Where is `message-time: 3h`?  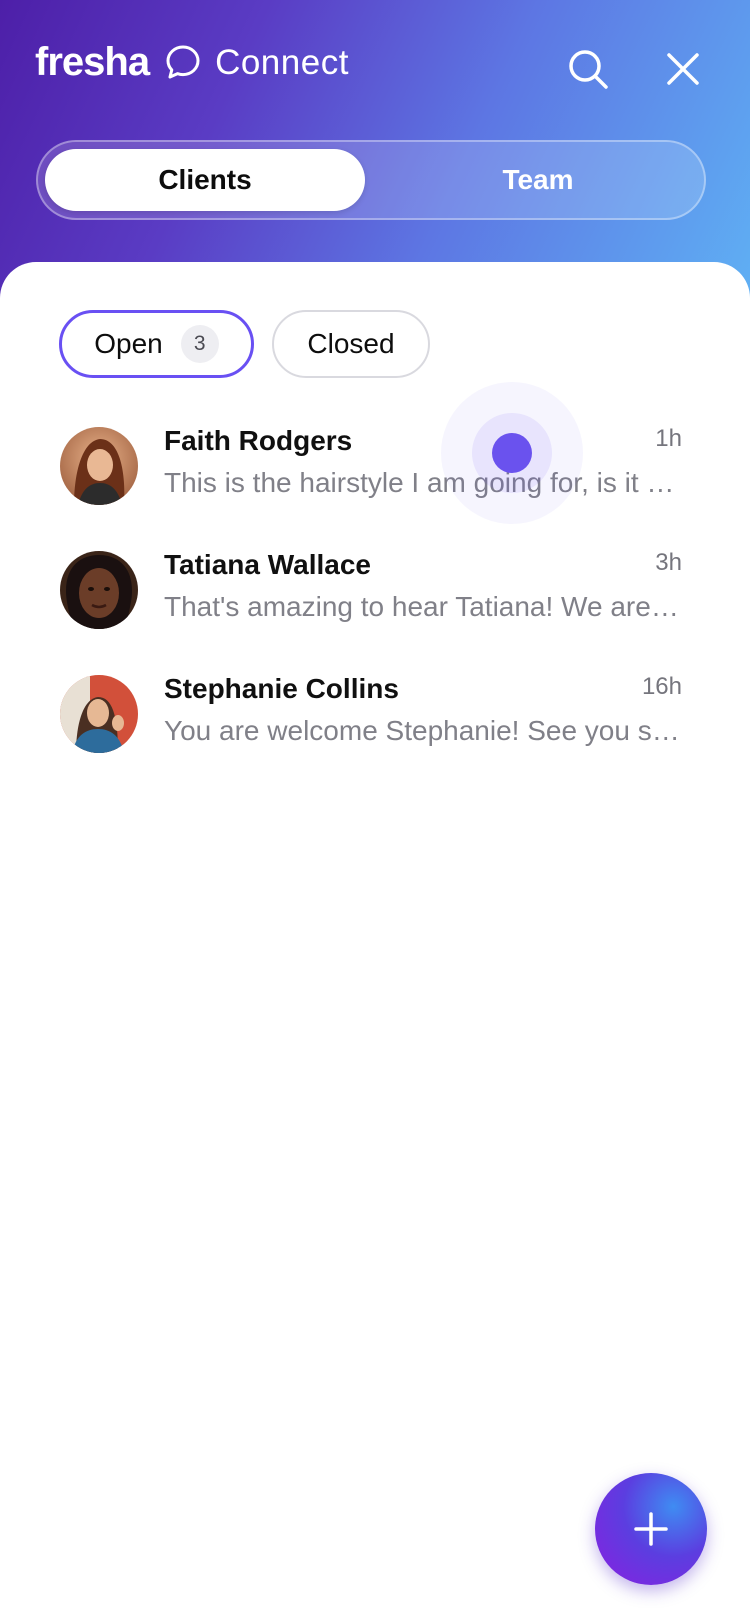
message-time: 3h is located at coordinates (668, 562).